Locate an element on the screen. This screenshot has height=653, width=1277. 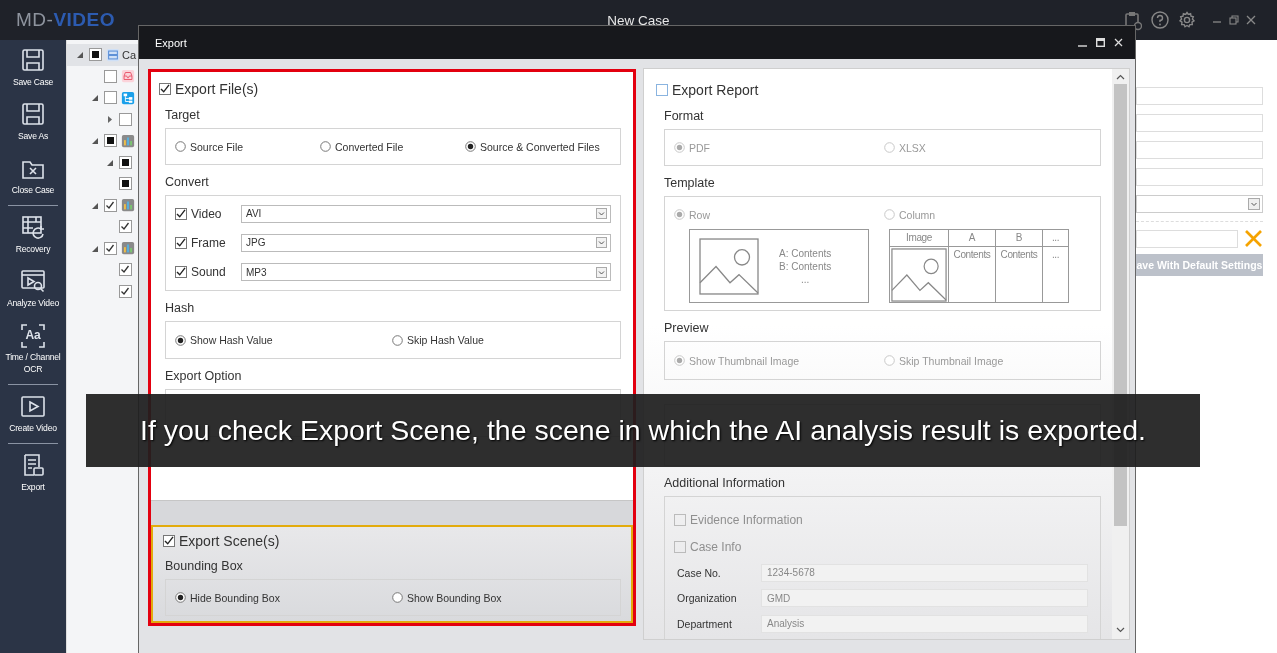
field-label: Department is located at coordinates (705, 623).